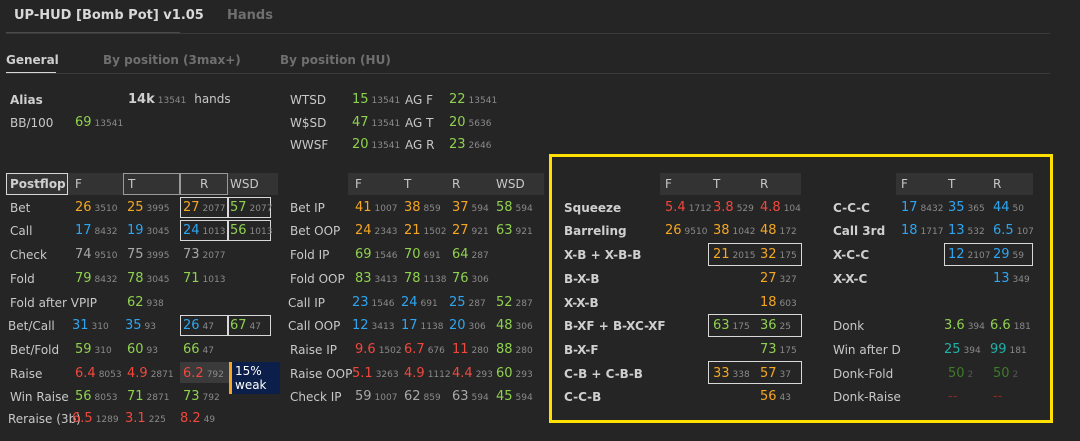  I want to click on stat-cell: 71 2871, so click(148, 396).